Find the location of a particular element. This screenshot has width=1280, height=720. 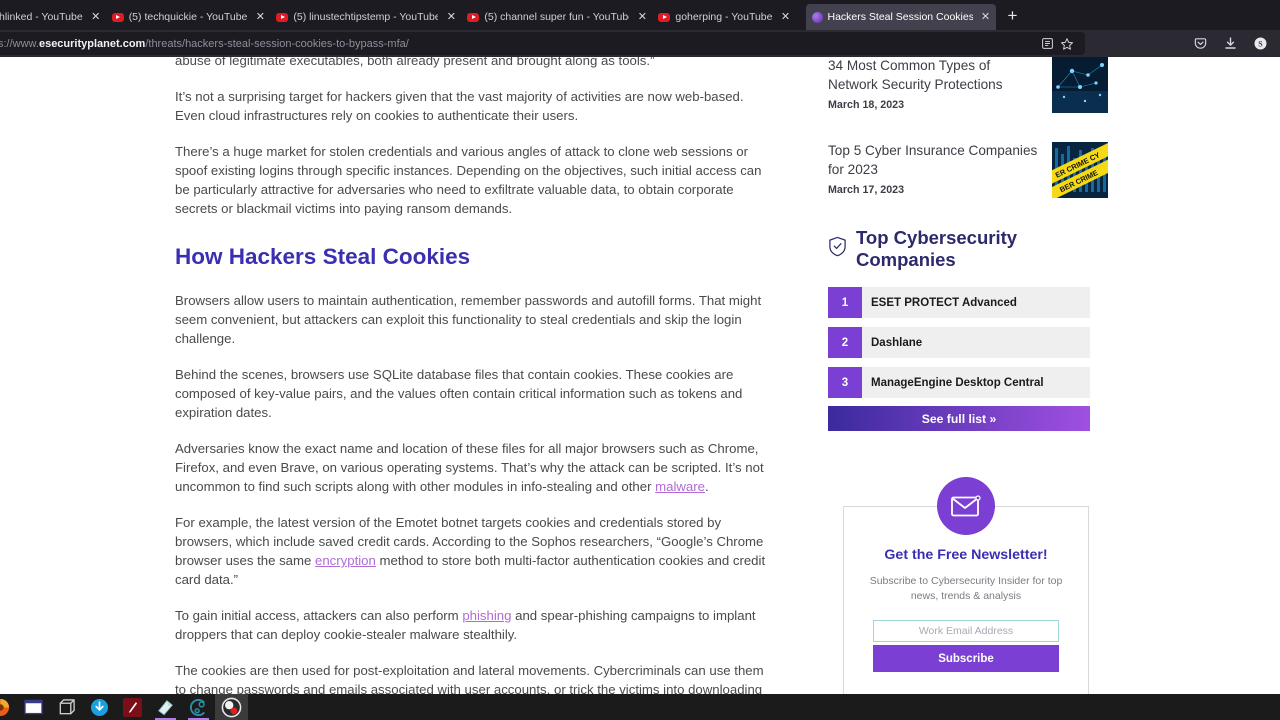

top-companies-header: Top Cybersecurity Companies is located at coordinates (968, 249).